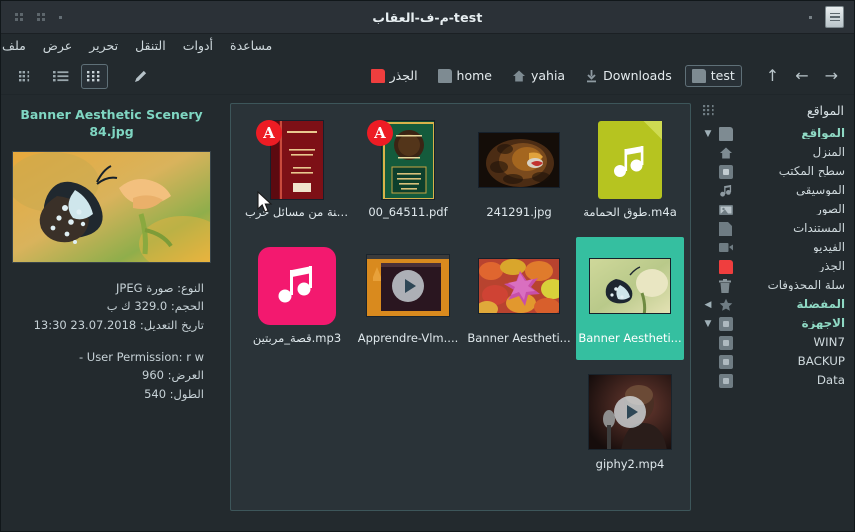 Image resolution: width=855 pixels, height=532 pixels. Describe the element at coordinates (708, 305) in the screenshot. I see `chevron-left-icon: ◀` at that location.